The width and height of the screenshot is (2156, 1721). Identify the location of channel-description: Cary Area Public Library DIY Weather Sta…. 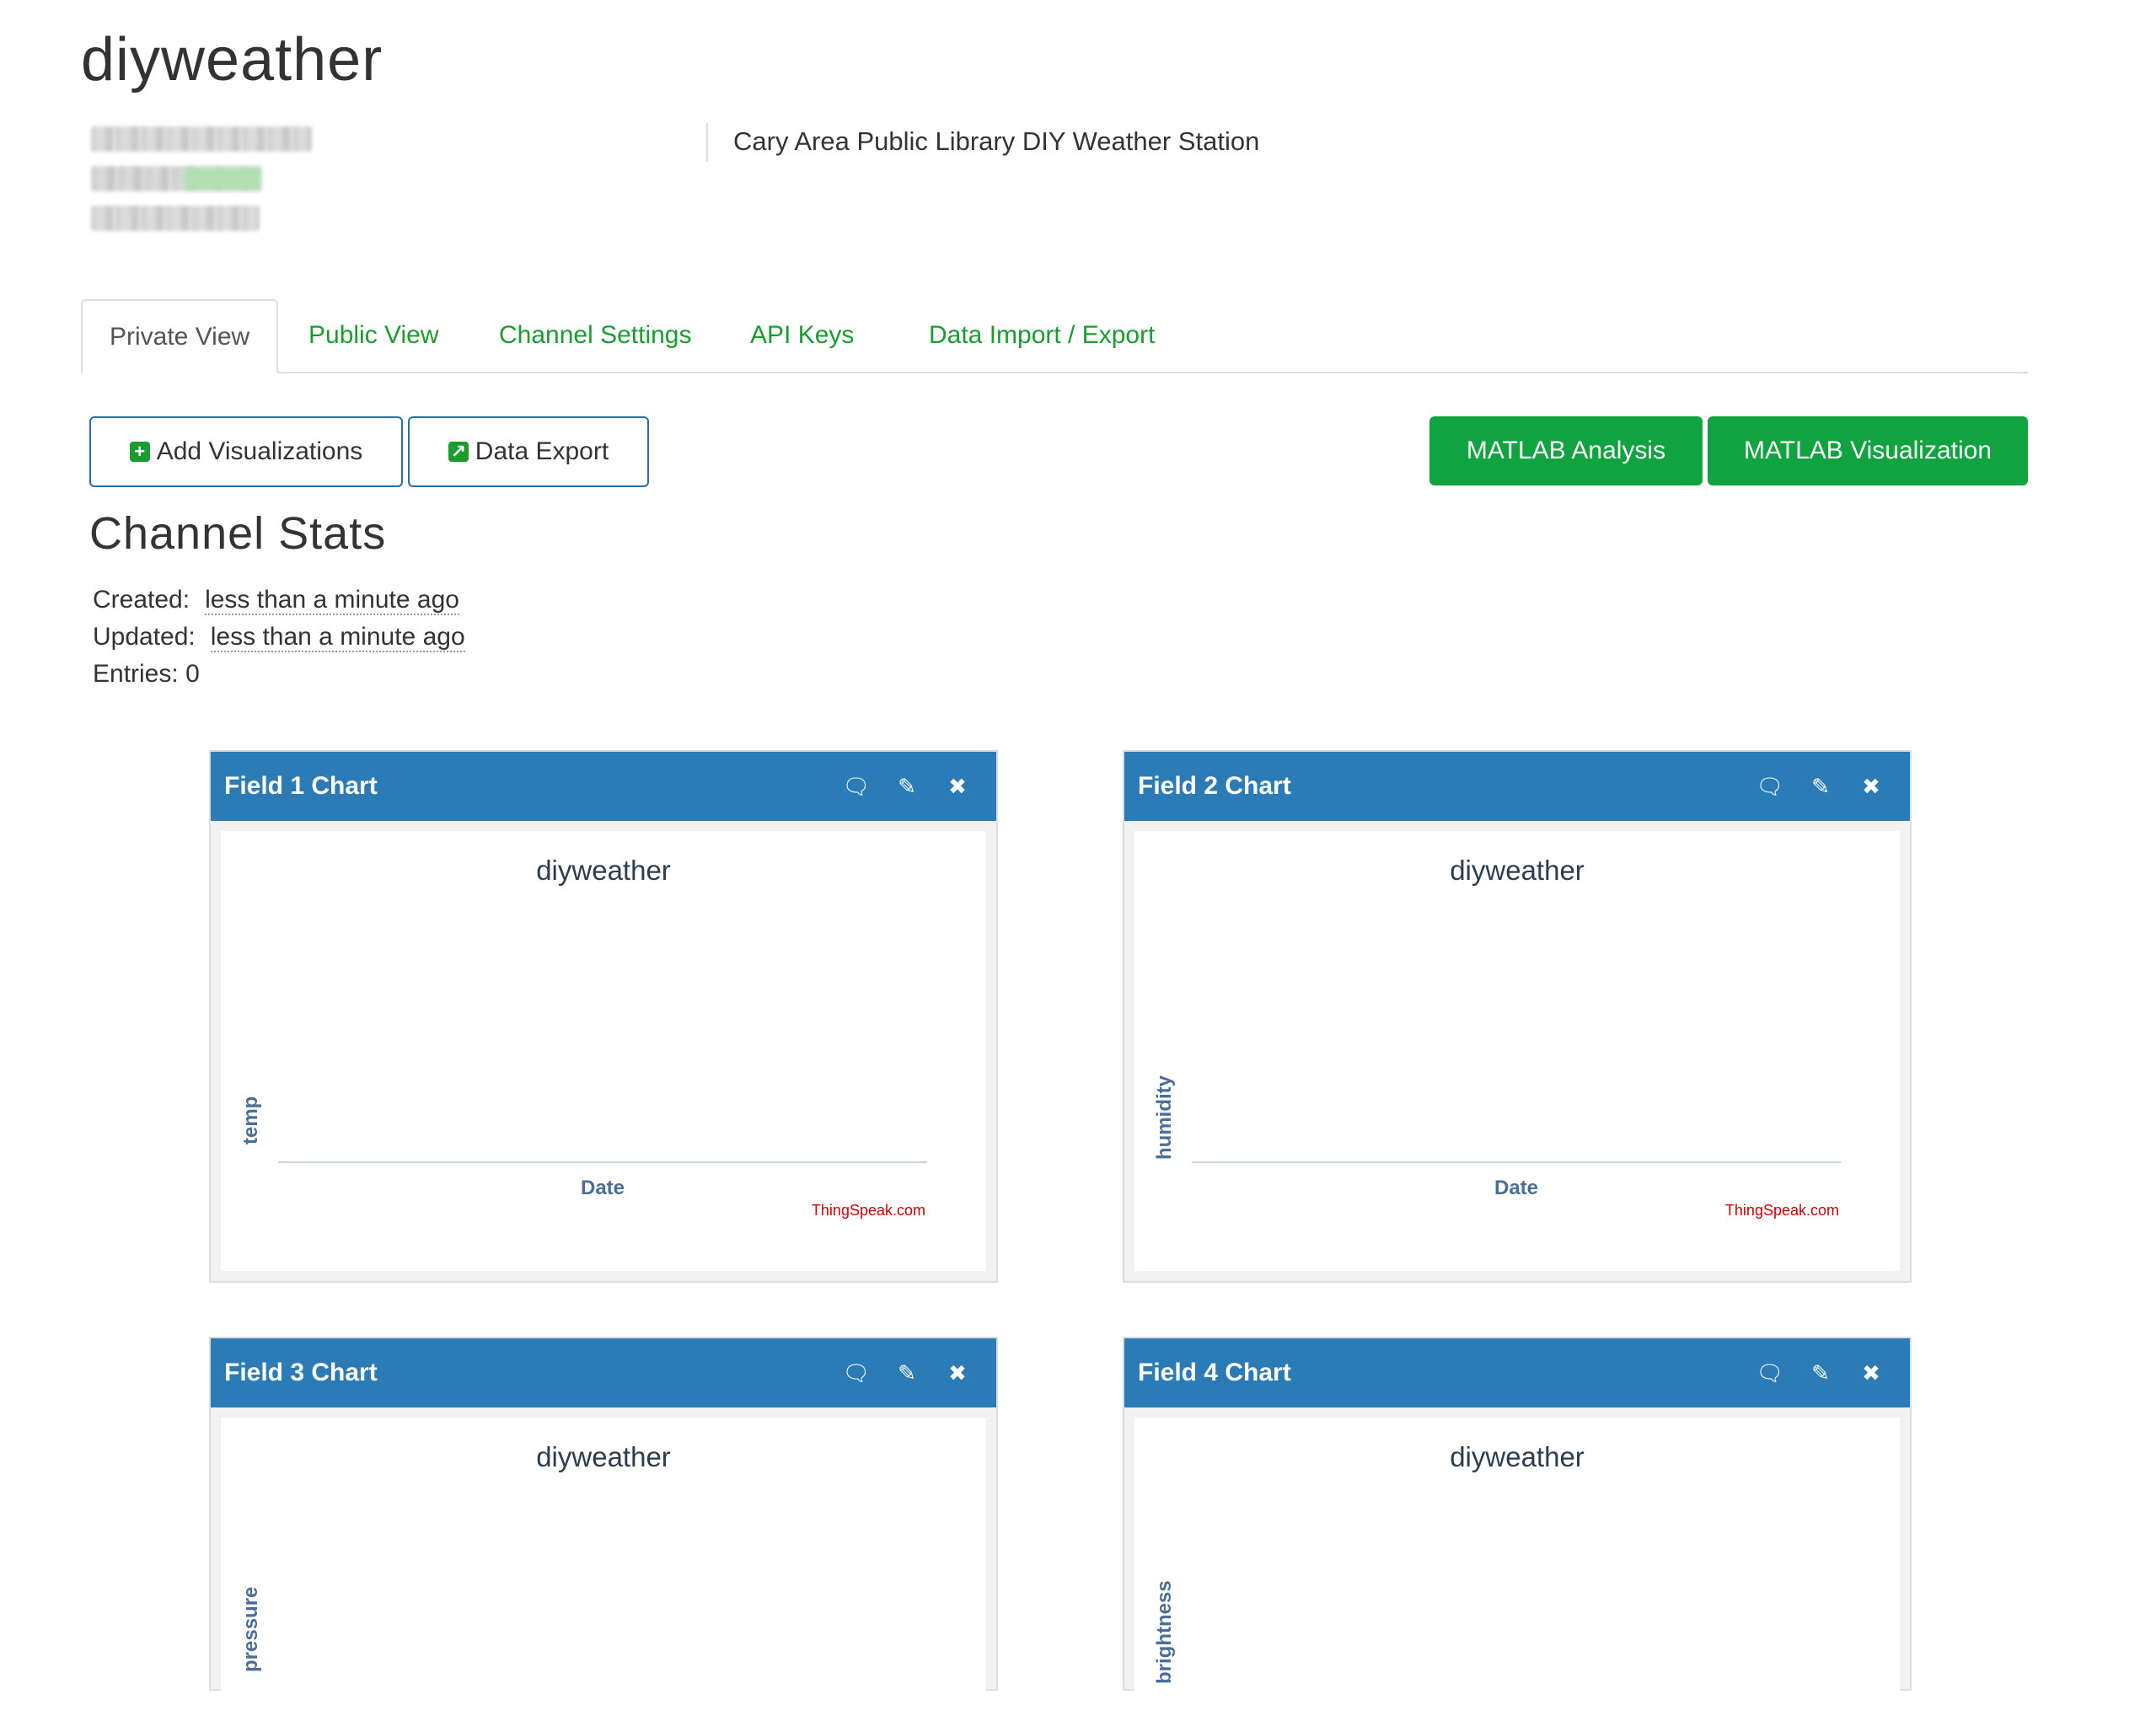
(996, 141).